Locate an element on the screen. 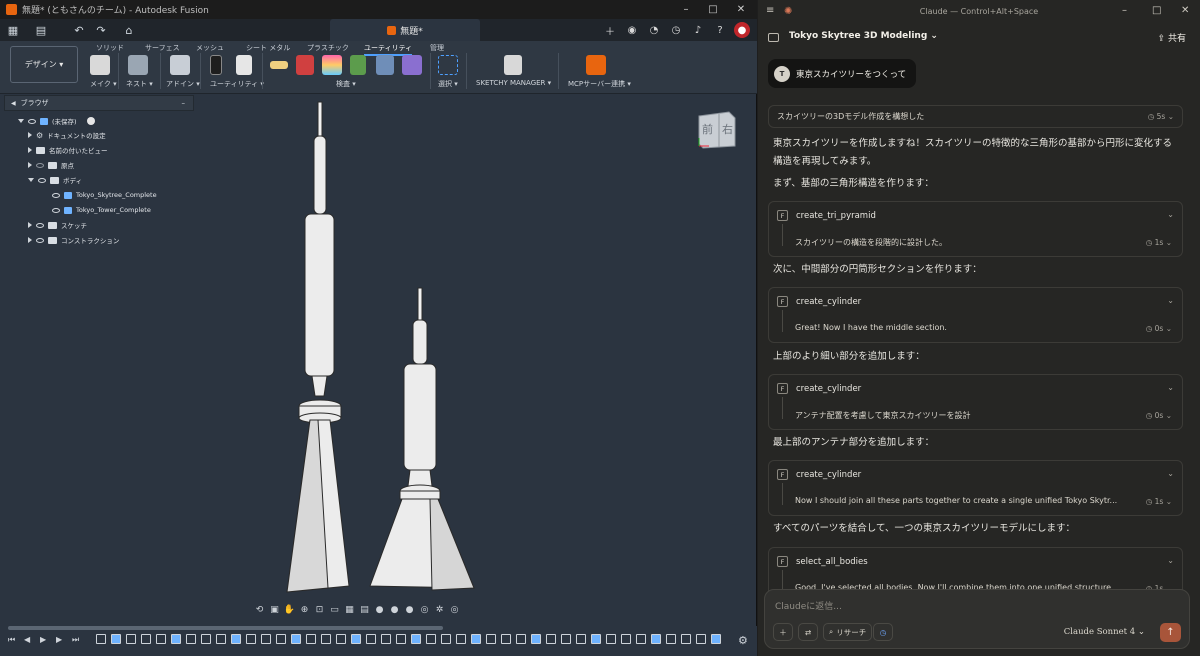 Image resolution: width=1200 pixels, height=656 pixels. timeline-settings-icon: ⚙ is located at coordinates (743, 640).